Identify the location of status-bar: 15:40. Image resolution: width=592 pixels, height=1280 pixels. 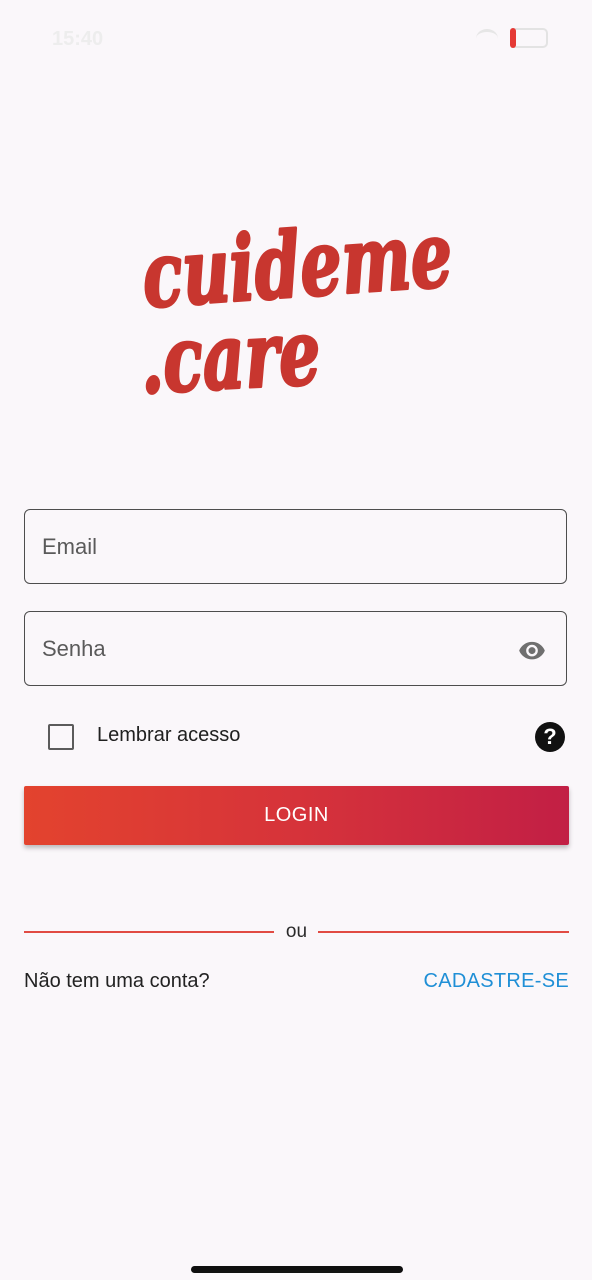
(296, 40).